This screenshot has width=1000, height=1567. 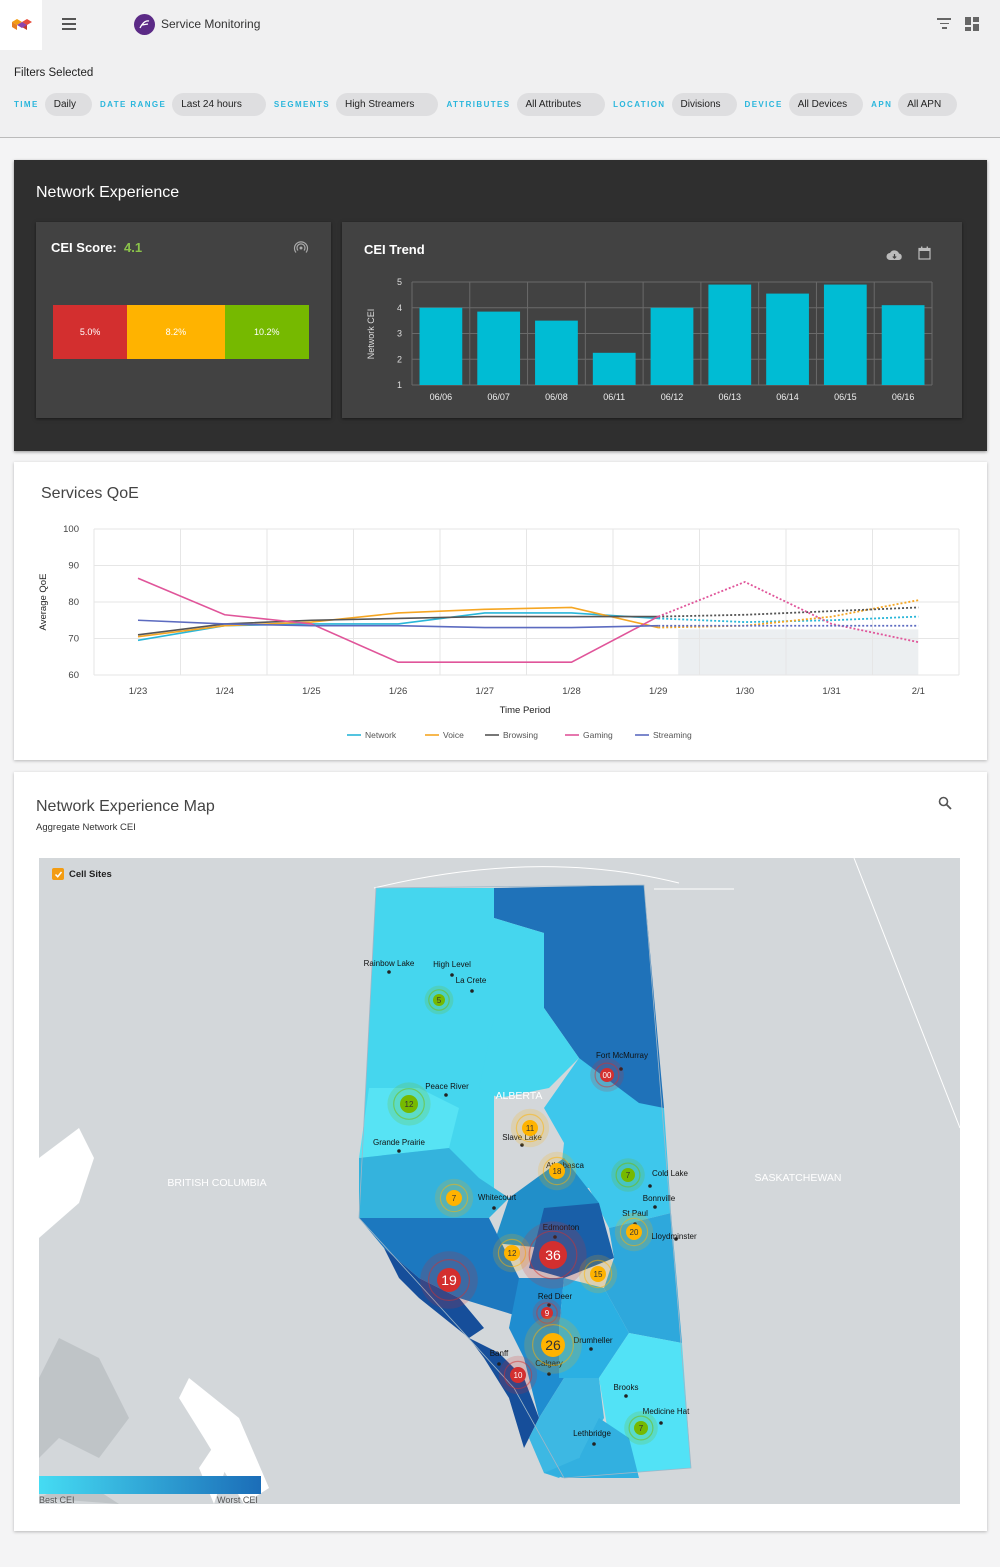 What do you see at coordinates (452, 964) in the screenshot?
I see `city-label: High Level` at bounding box center [452, 964].